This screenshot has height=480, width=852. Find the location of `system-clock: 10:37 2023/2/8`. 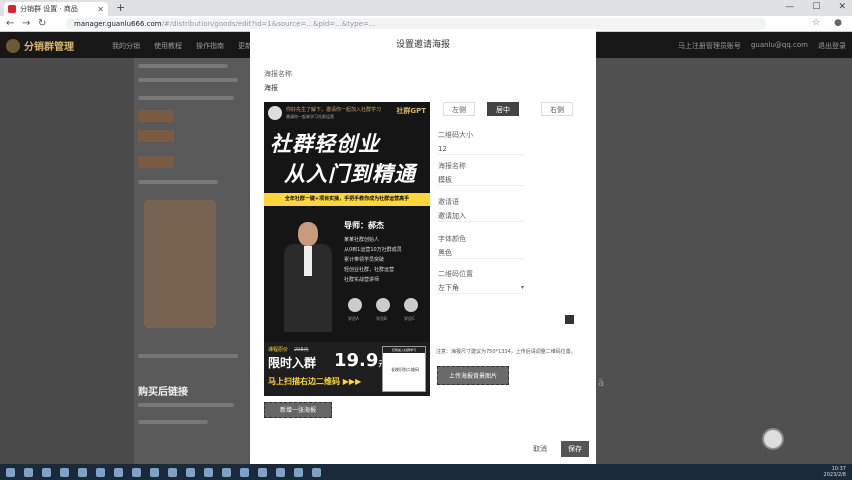

system-clock: 10:37 2023/2/8 is located at coordinates (835, 472).